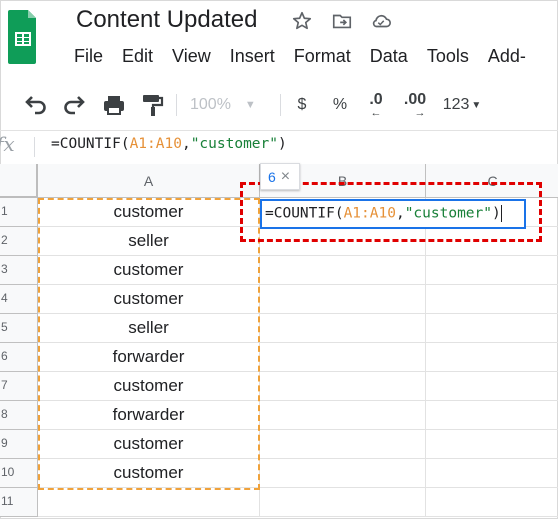  What do you see at coordinates (74, 105) in the screenshot?
I see `redo-icon` at bounding box center [74, 105].